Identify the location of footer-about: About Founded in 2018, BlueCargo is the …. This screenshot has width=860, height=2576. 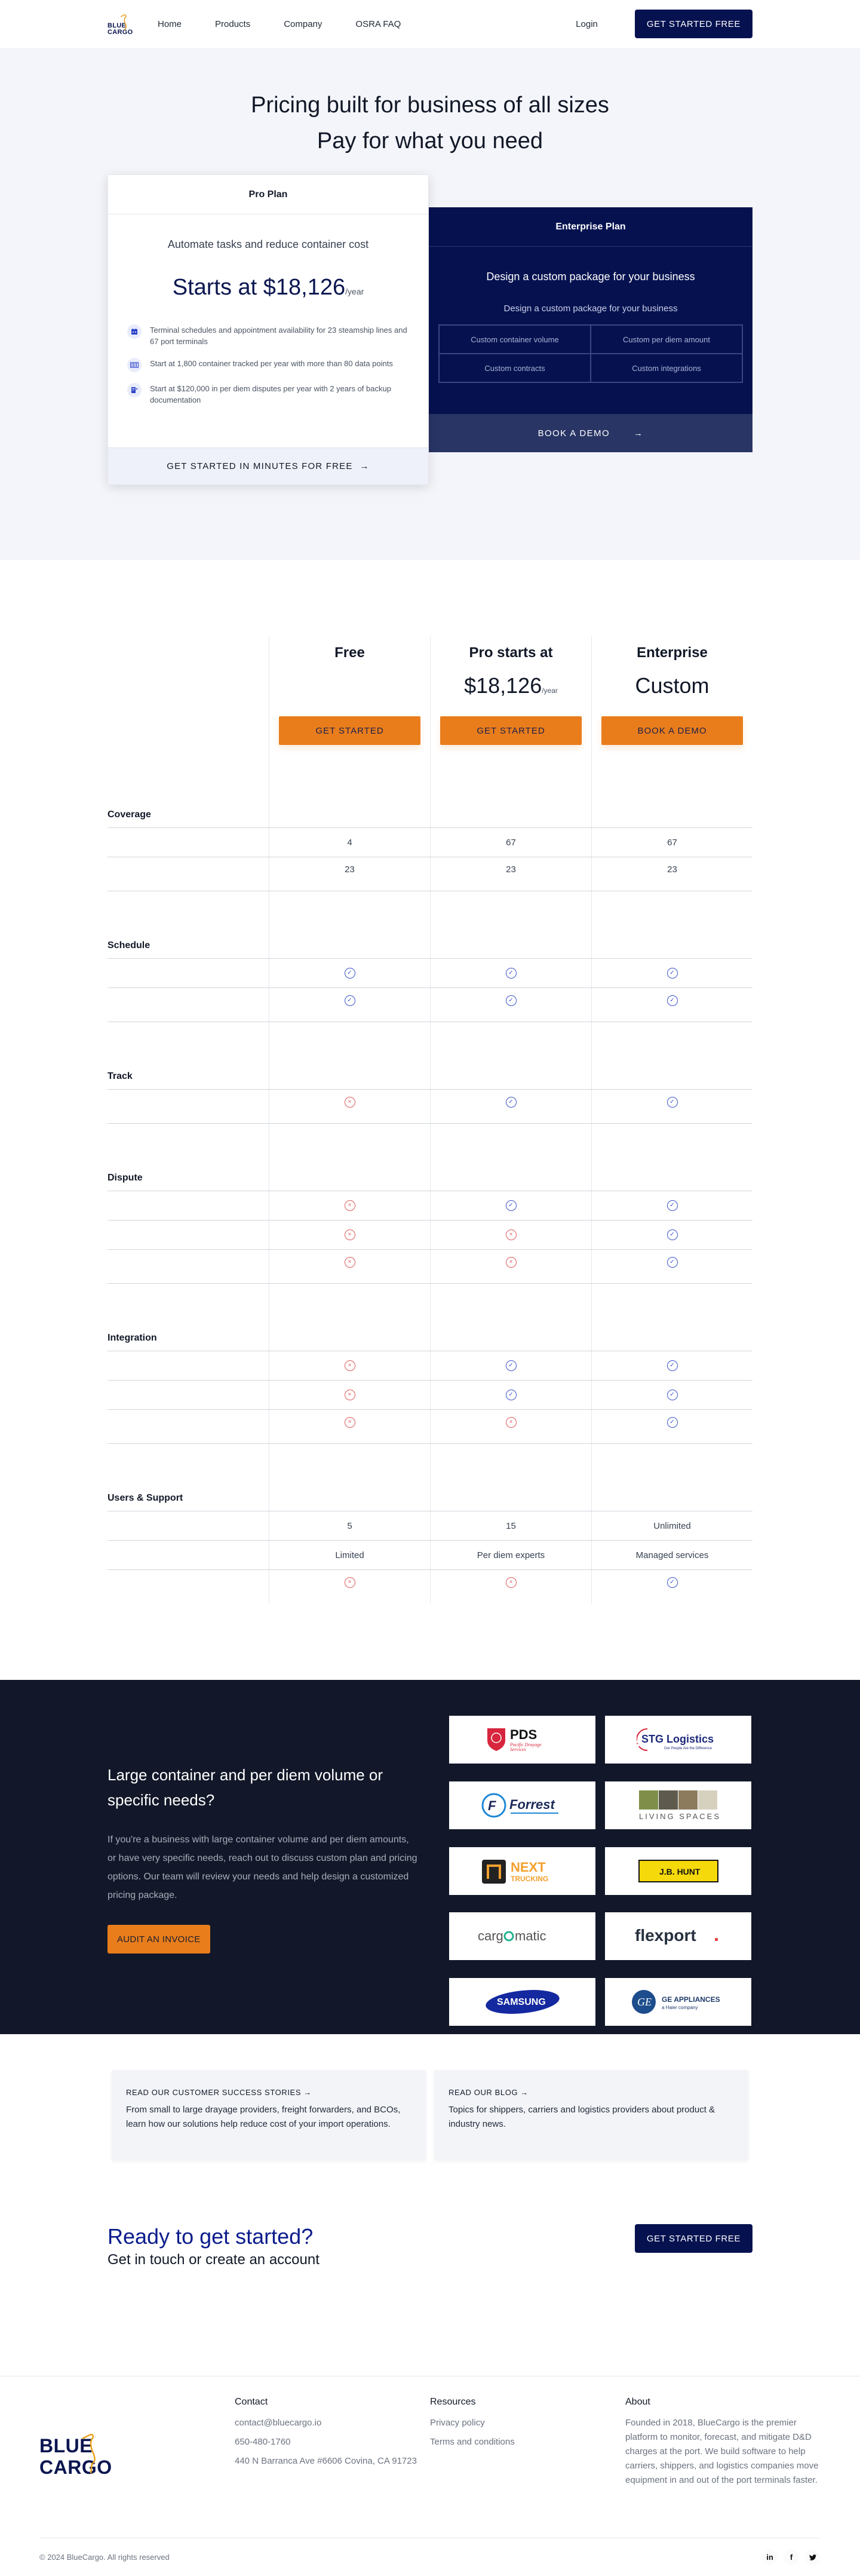
(723, 2467).